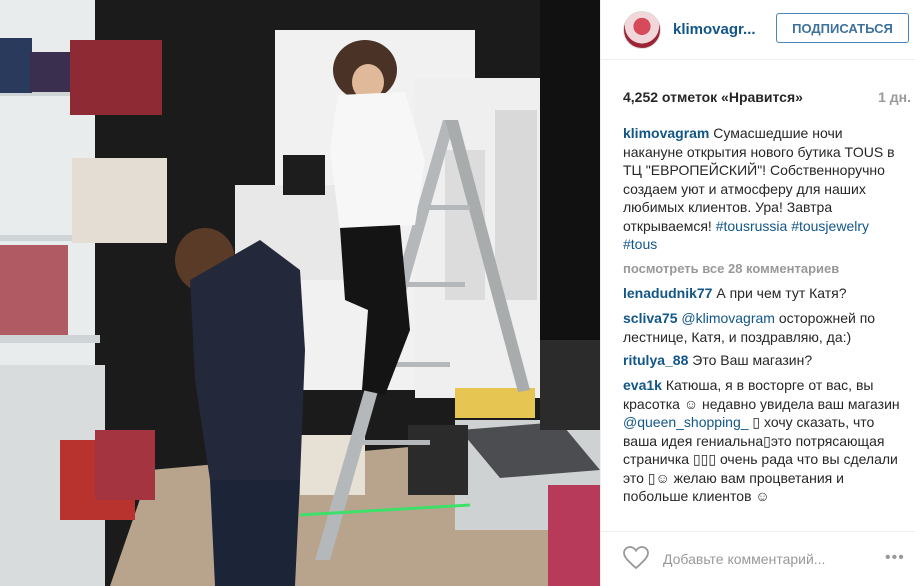  I want to click on caption-username: klimovagram, so click(666, 133).